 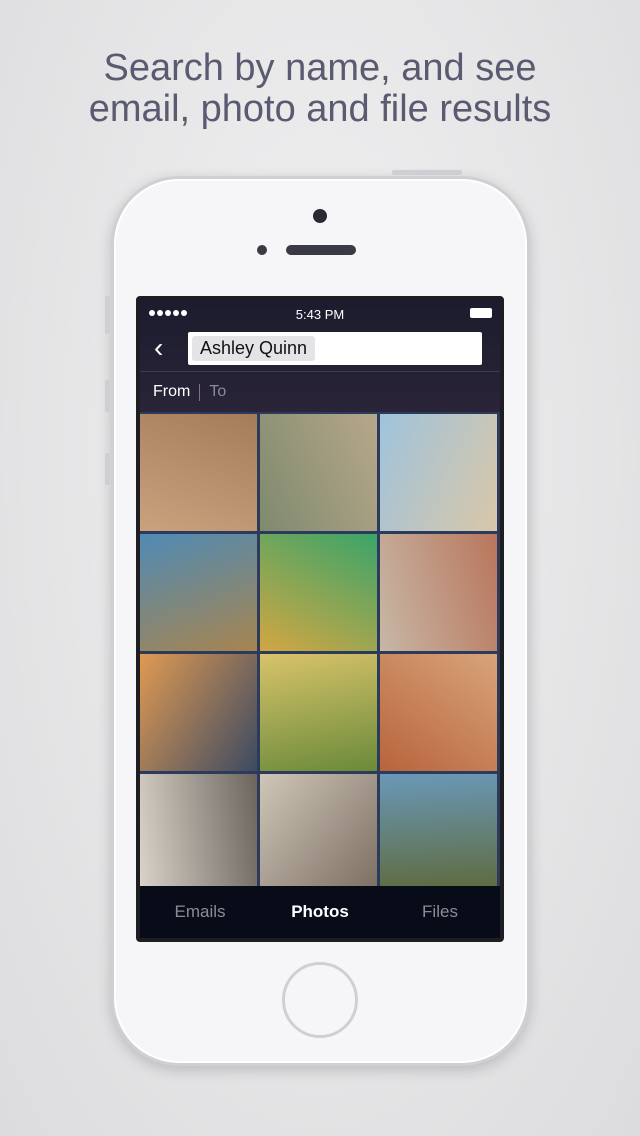 What do you see at coordinates (320, 68) in the screenshot?
I see `headline-line-1: Search by name, and see` at bounding box center [320, 68].